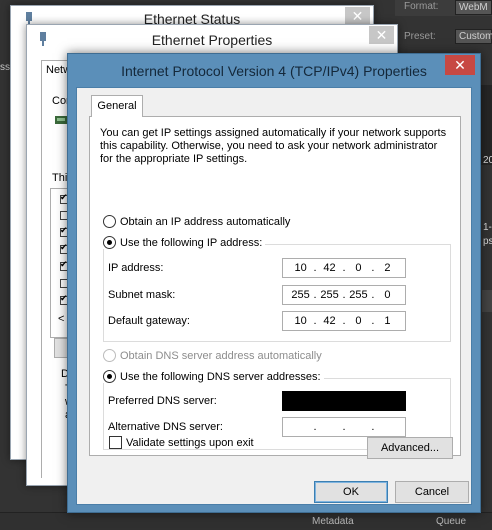  What do you see at coordinates (300, 321) in the screenshot?
I see `gw-octet-1: 10` at bounding box center [300, 321].